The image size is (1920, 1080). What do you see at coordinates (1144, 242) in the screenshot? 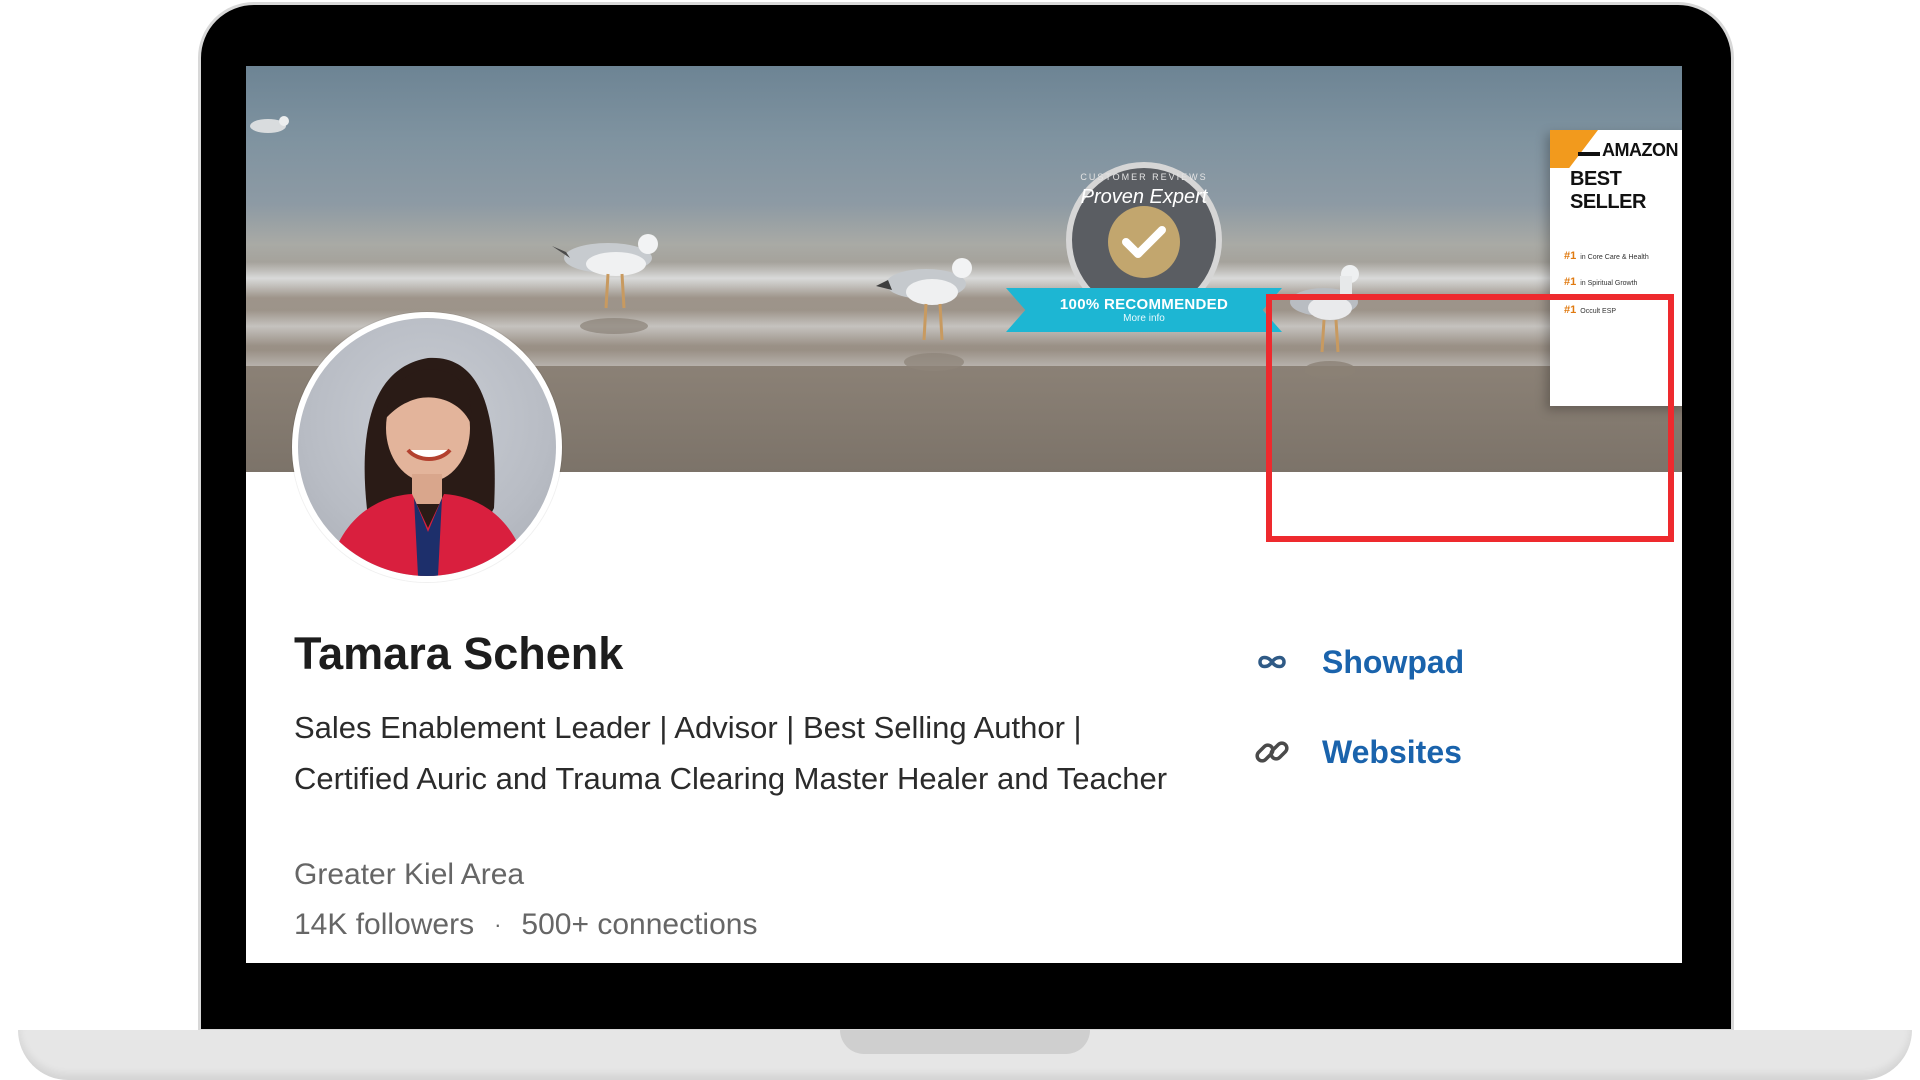
I see `checkmark-icon` at bounding box center [1144, 242].